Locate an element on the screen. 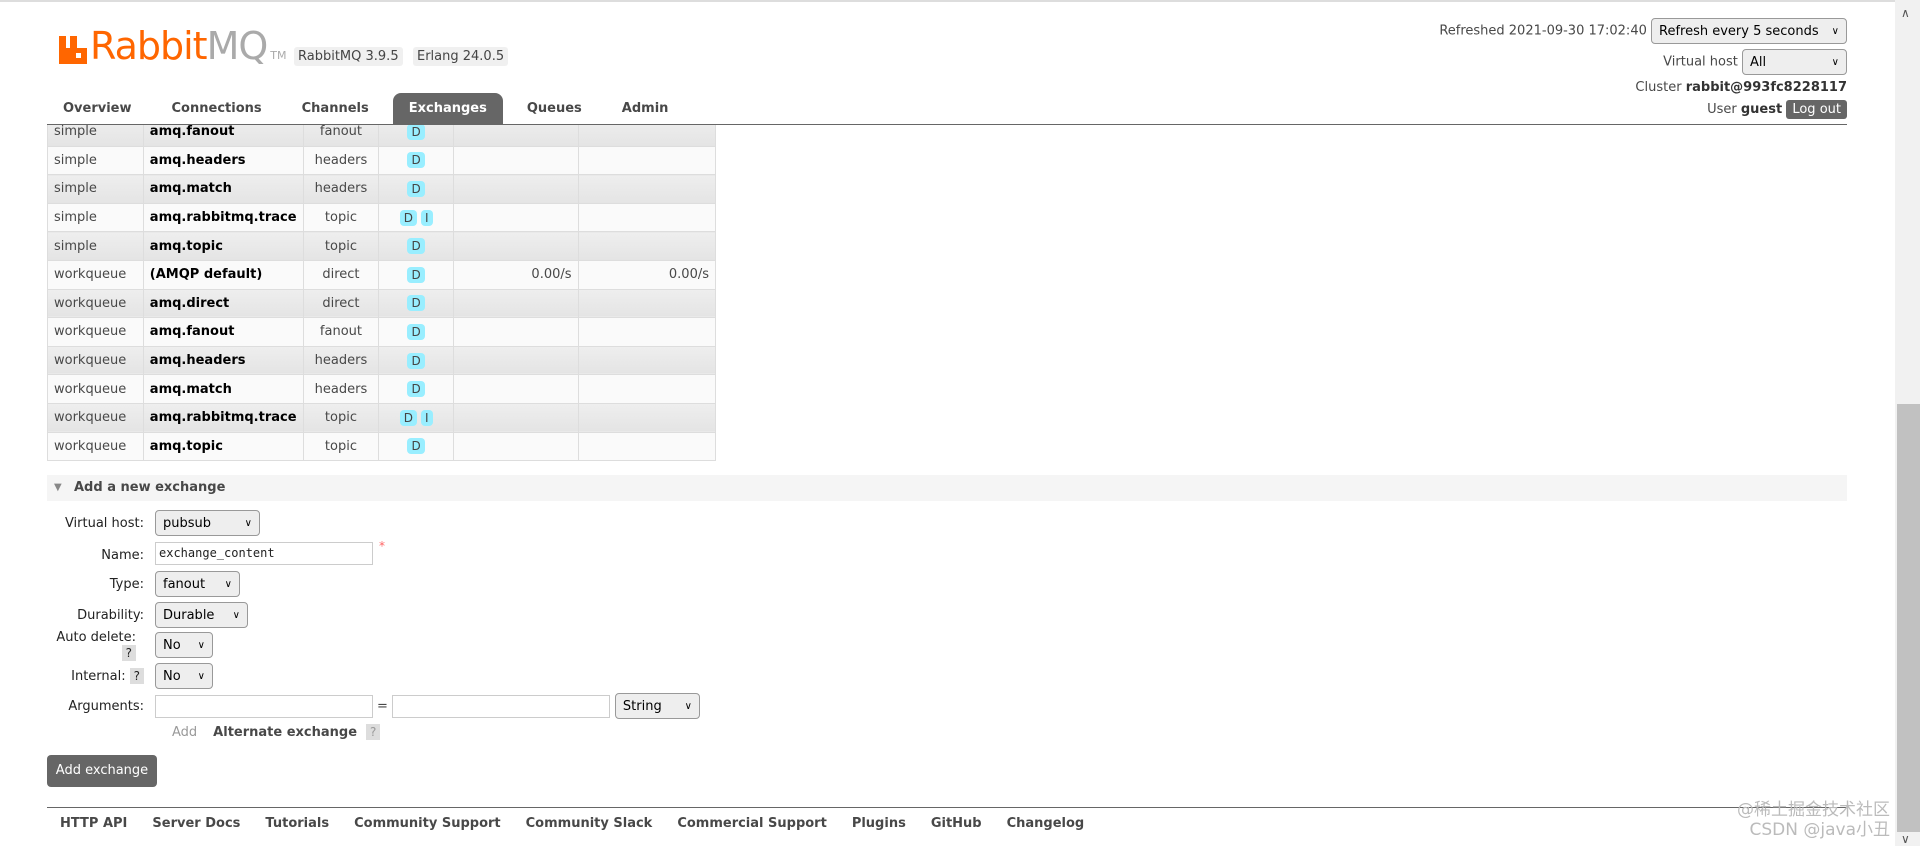  type-cell: topic is located at coordinates (341, 417).